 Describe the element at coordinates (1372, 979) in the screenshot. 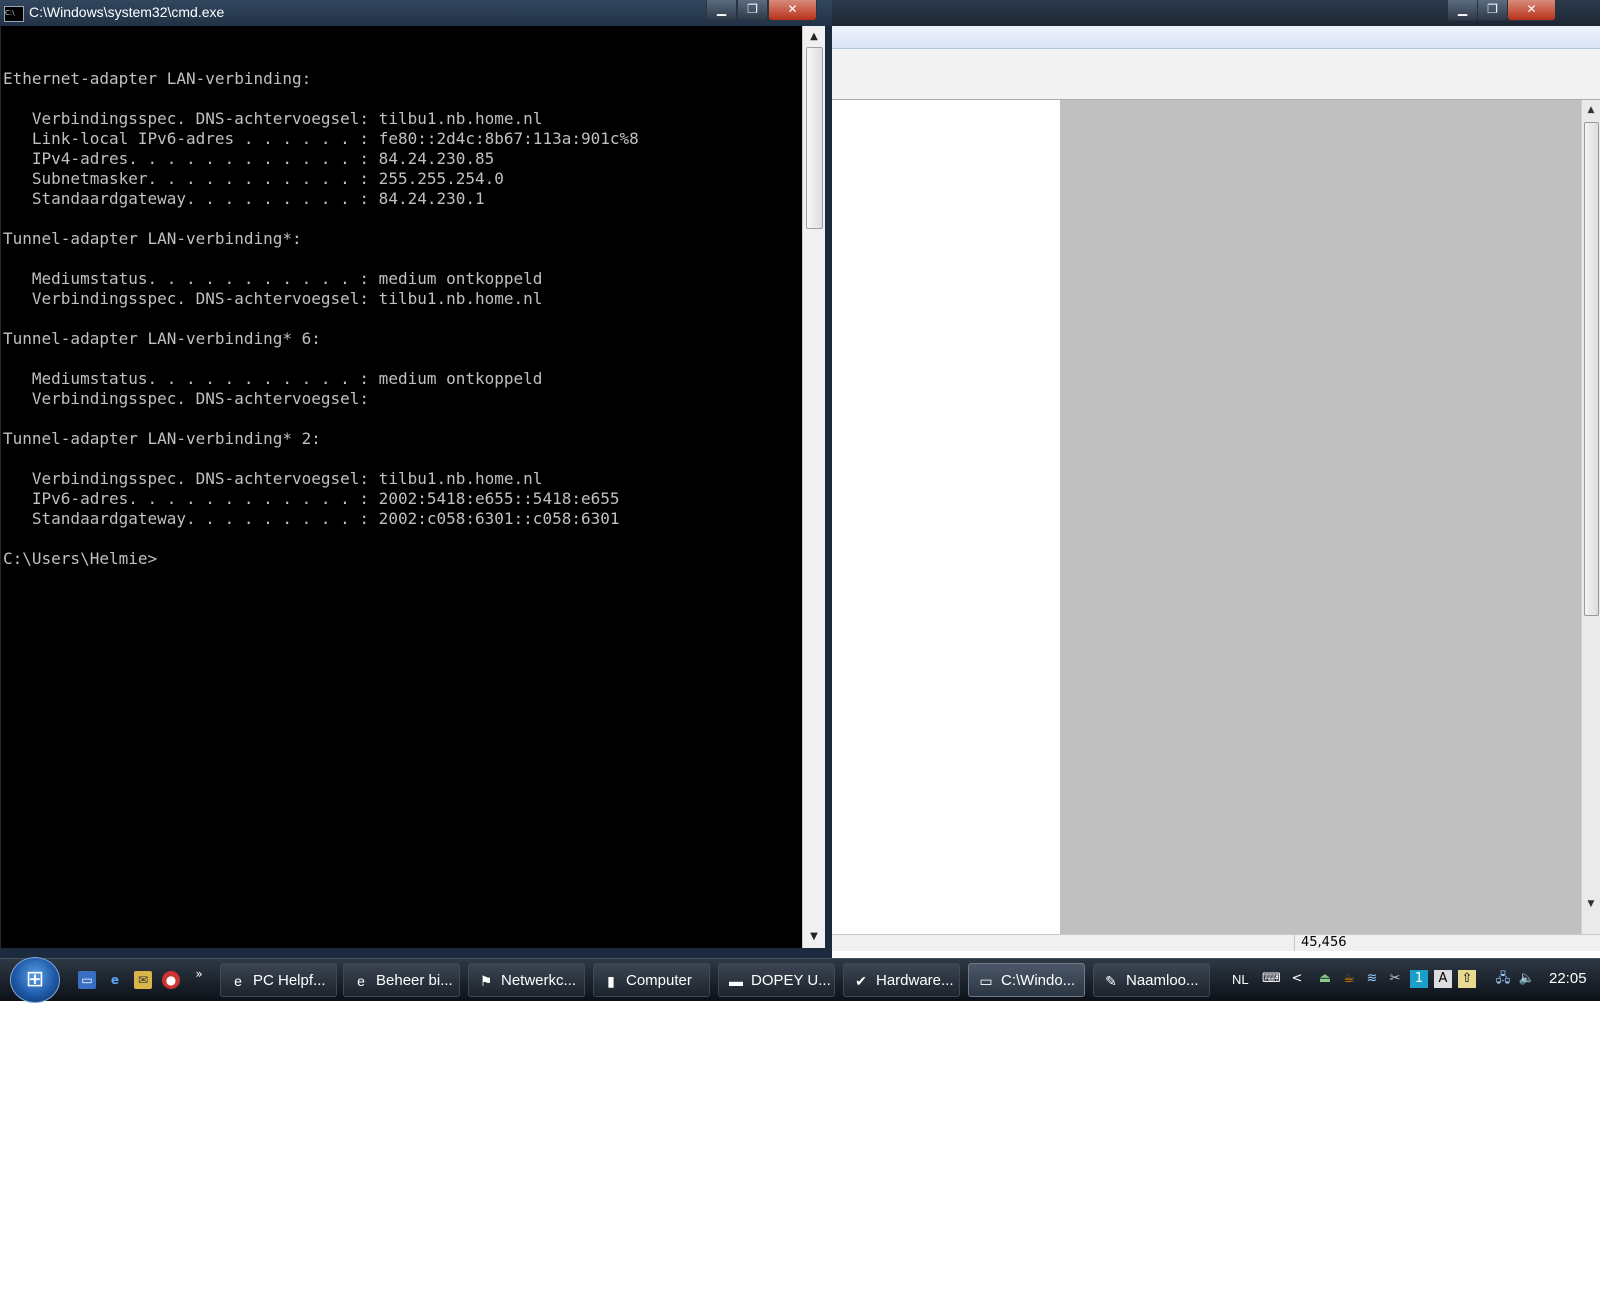

I see `wireless-icon: ≋` at that location.